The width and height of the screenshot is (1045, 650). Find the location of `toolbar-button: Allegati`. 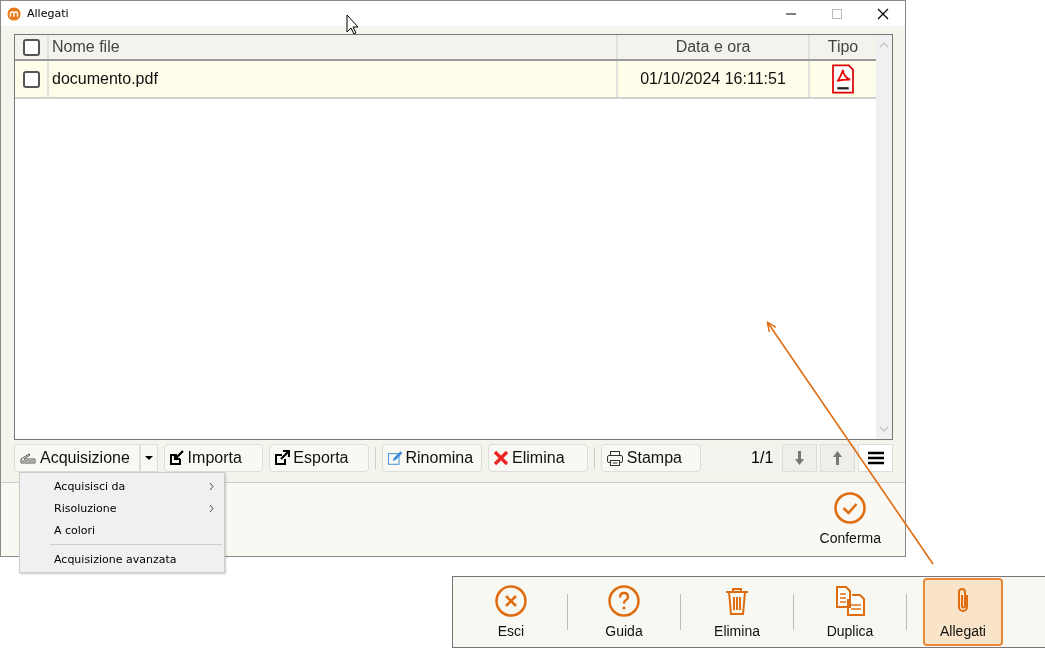

toolbar-button: Allegati is located at coordinates (963, 612).